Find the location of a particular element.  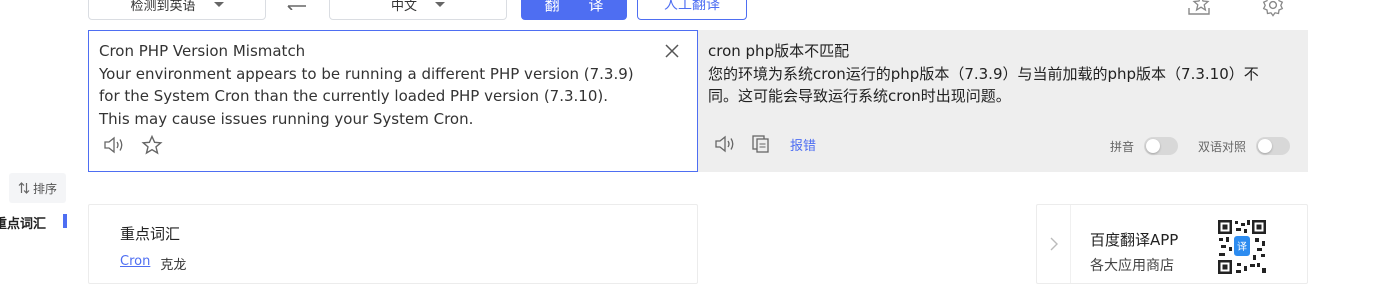

keywords-title: 重点词汇 is located at coordinates (150, 234).